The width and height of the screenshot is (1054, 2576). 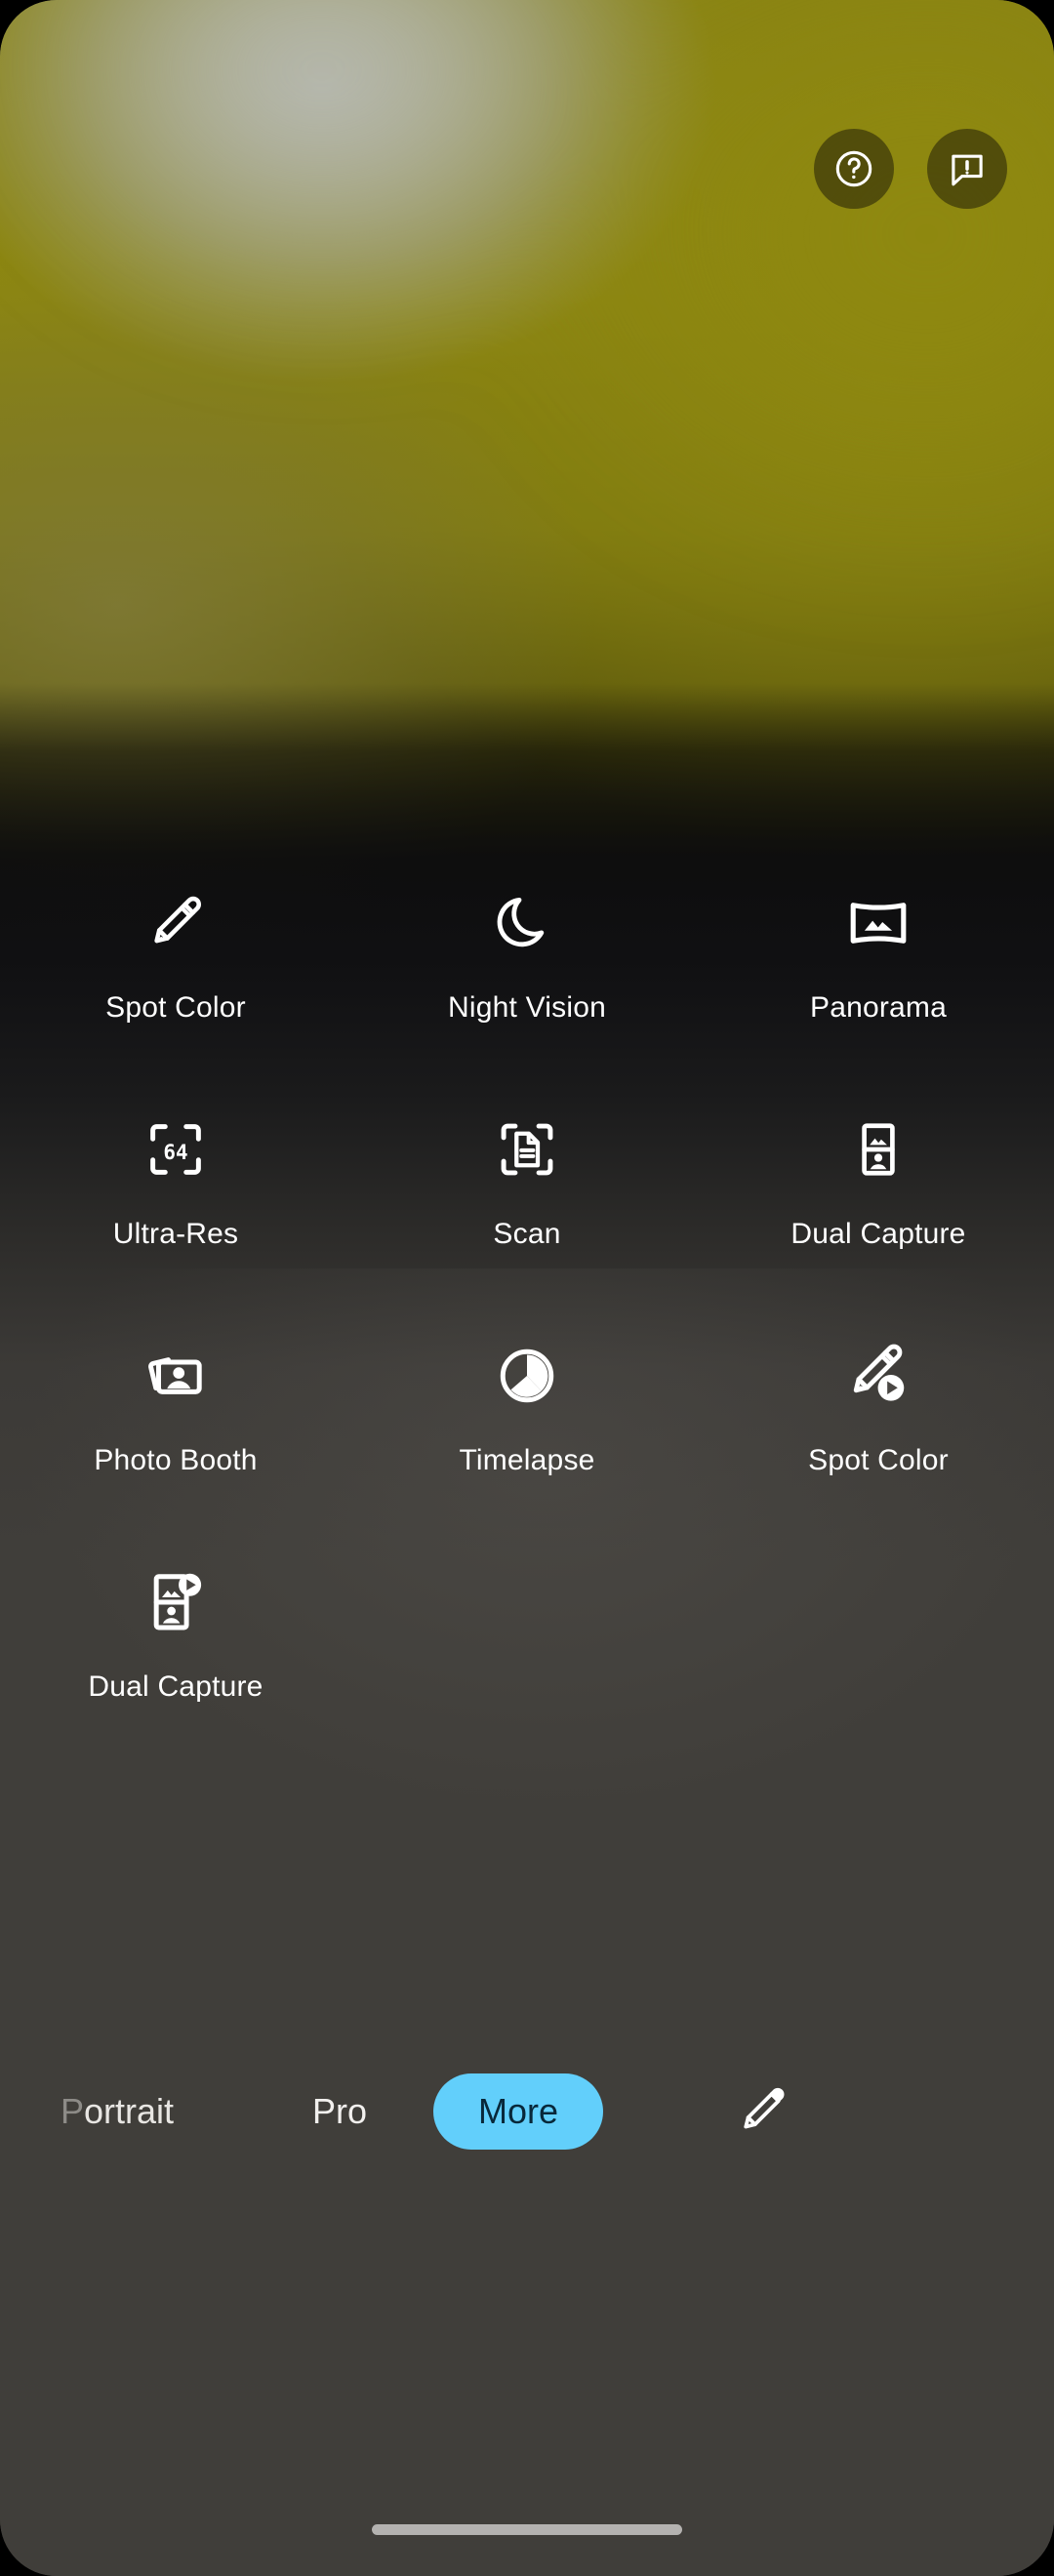 I want to click on crescent-moon-icon, so click(x=527, y=923).